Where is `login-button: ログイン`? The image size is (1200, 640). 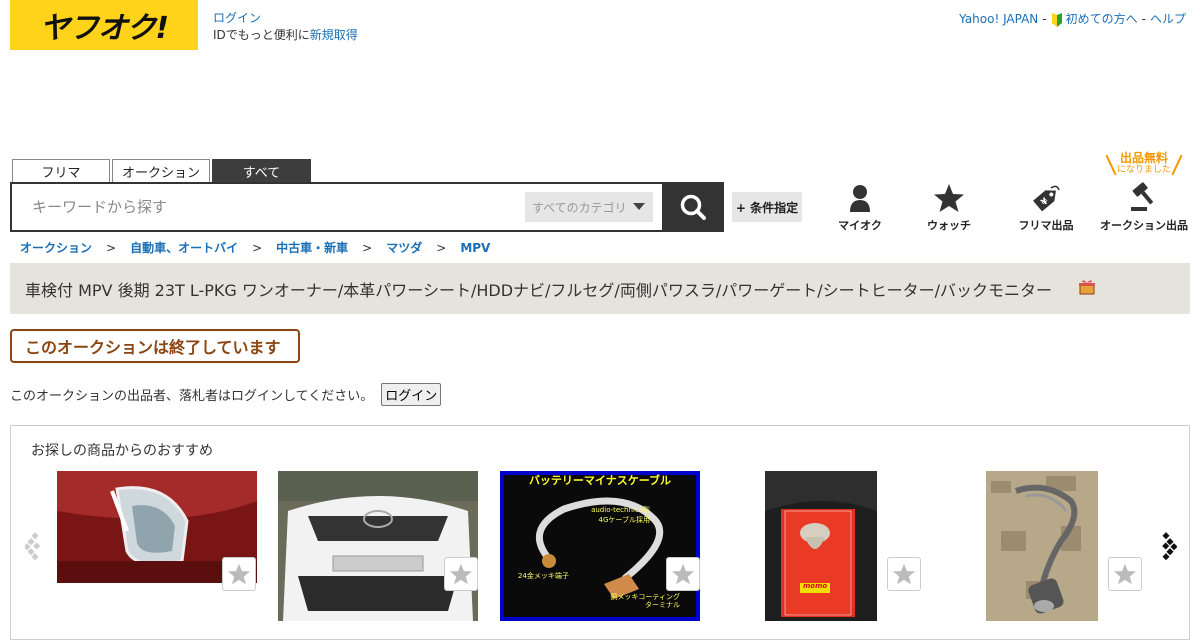
login-button: ログイン is located at coordinates (411, 394).